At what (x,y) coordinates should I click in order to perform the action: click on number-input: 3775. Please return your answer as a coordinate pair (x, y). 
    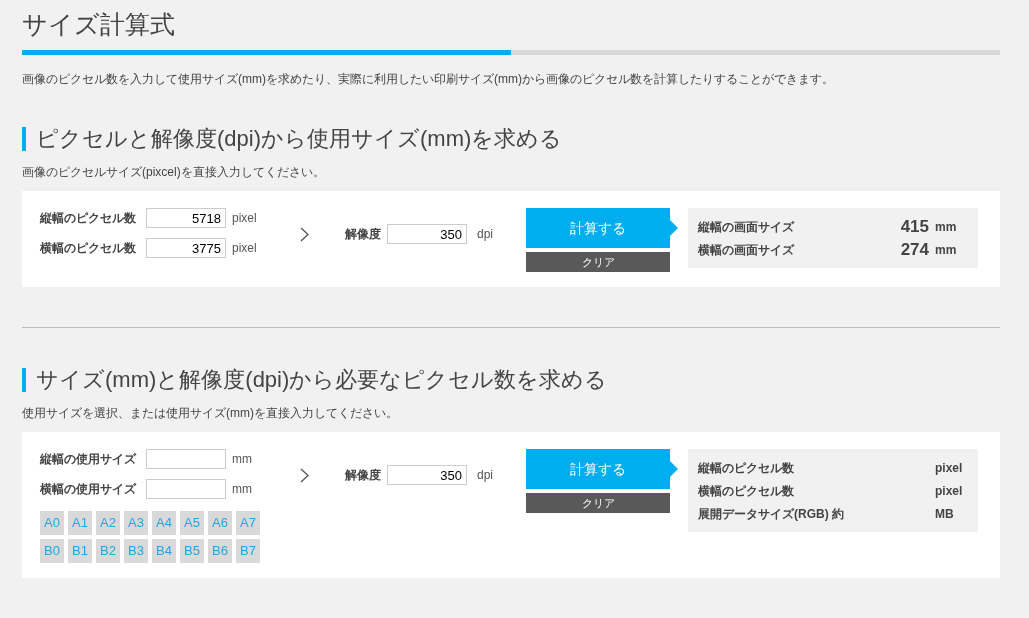
    Looking at the image, I should click on (186, 248).